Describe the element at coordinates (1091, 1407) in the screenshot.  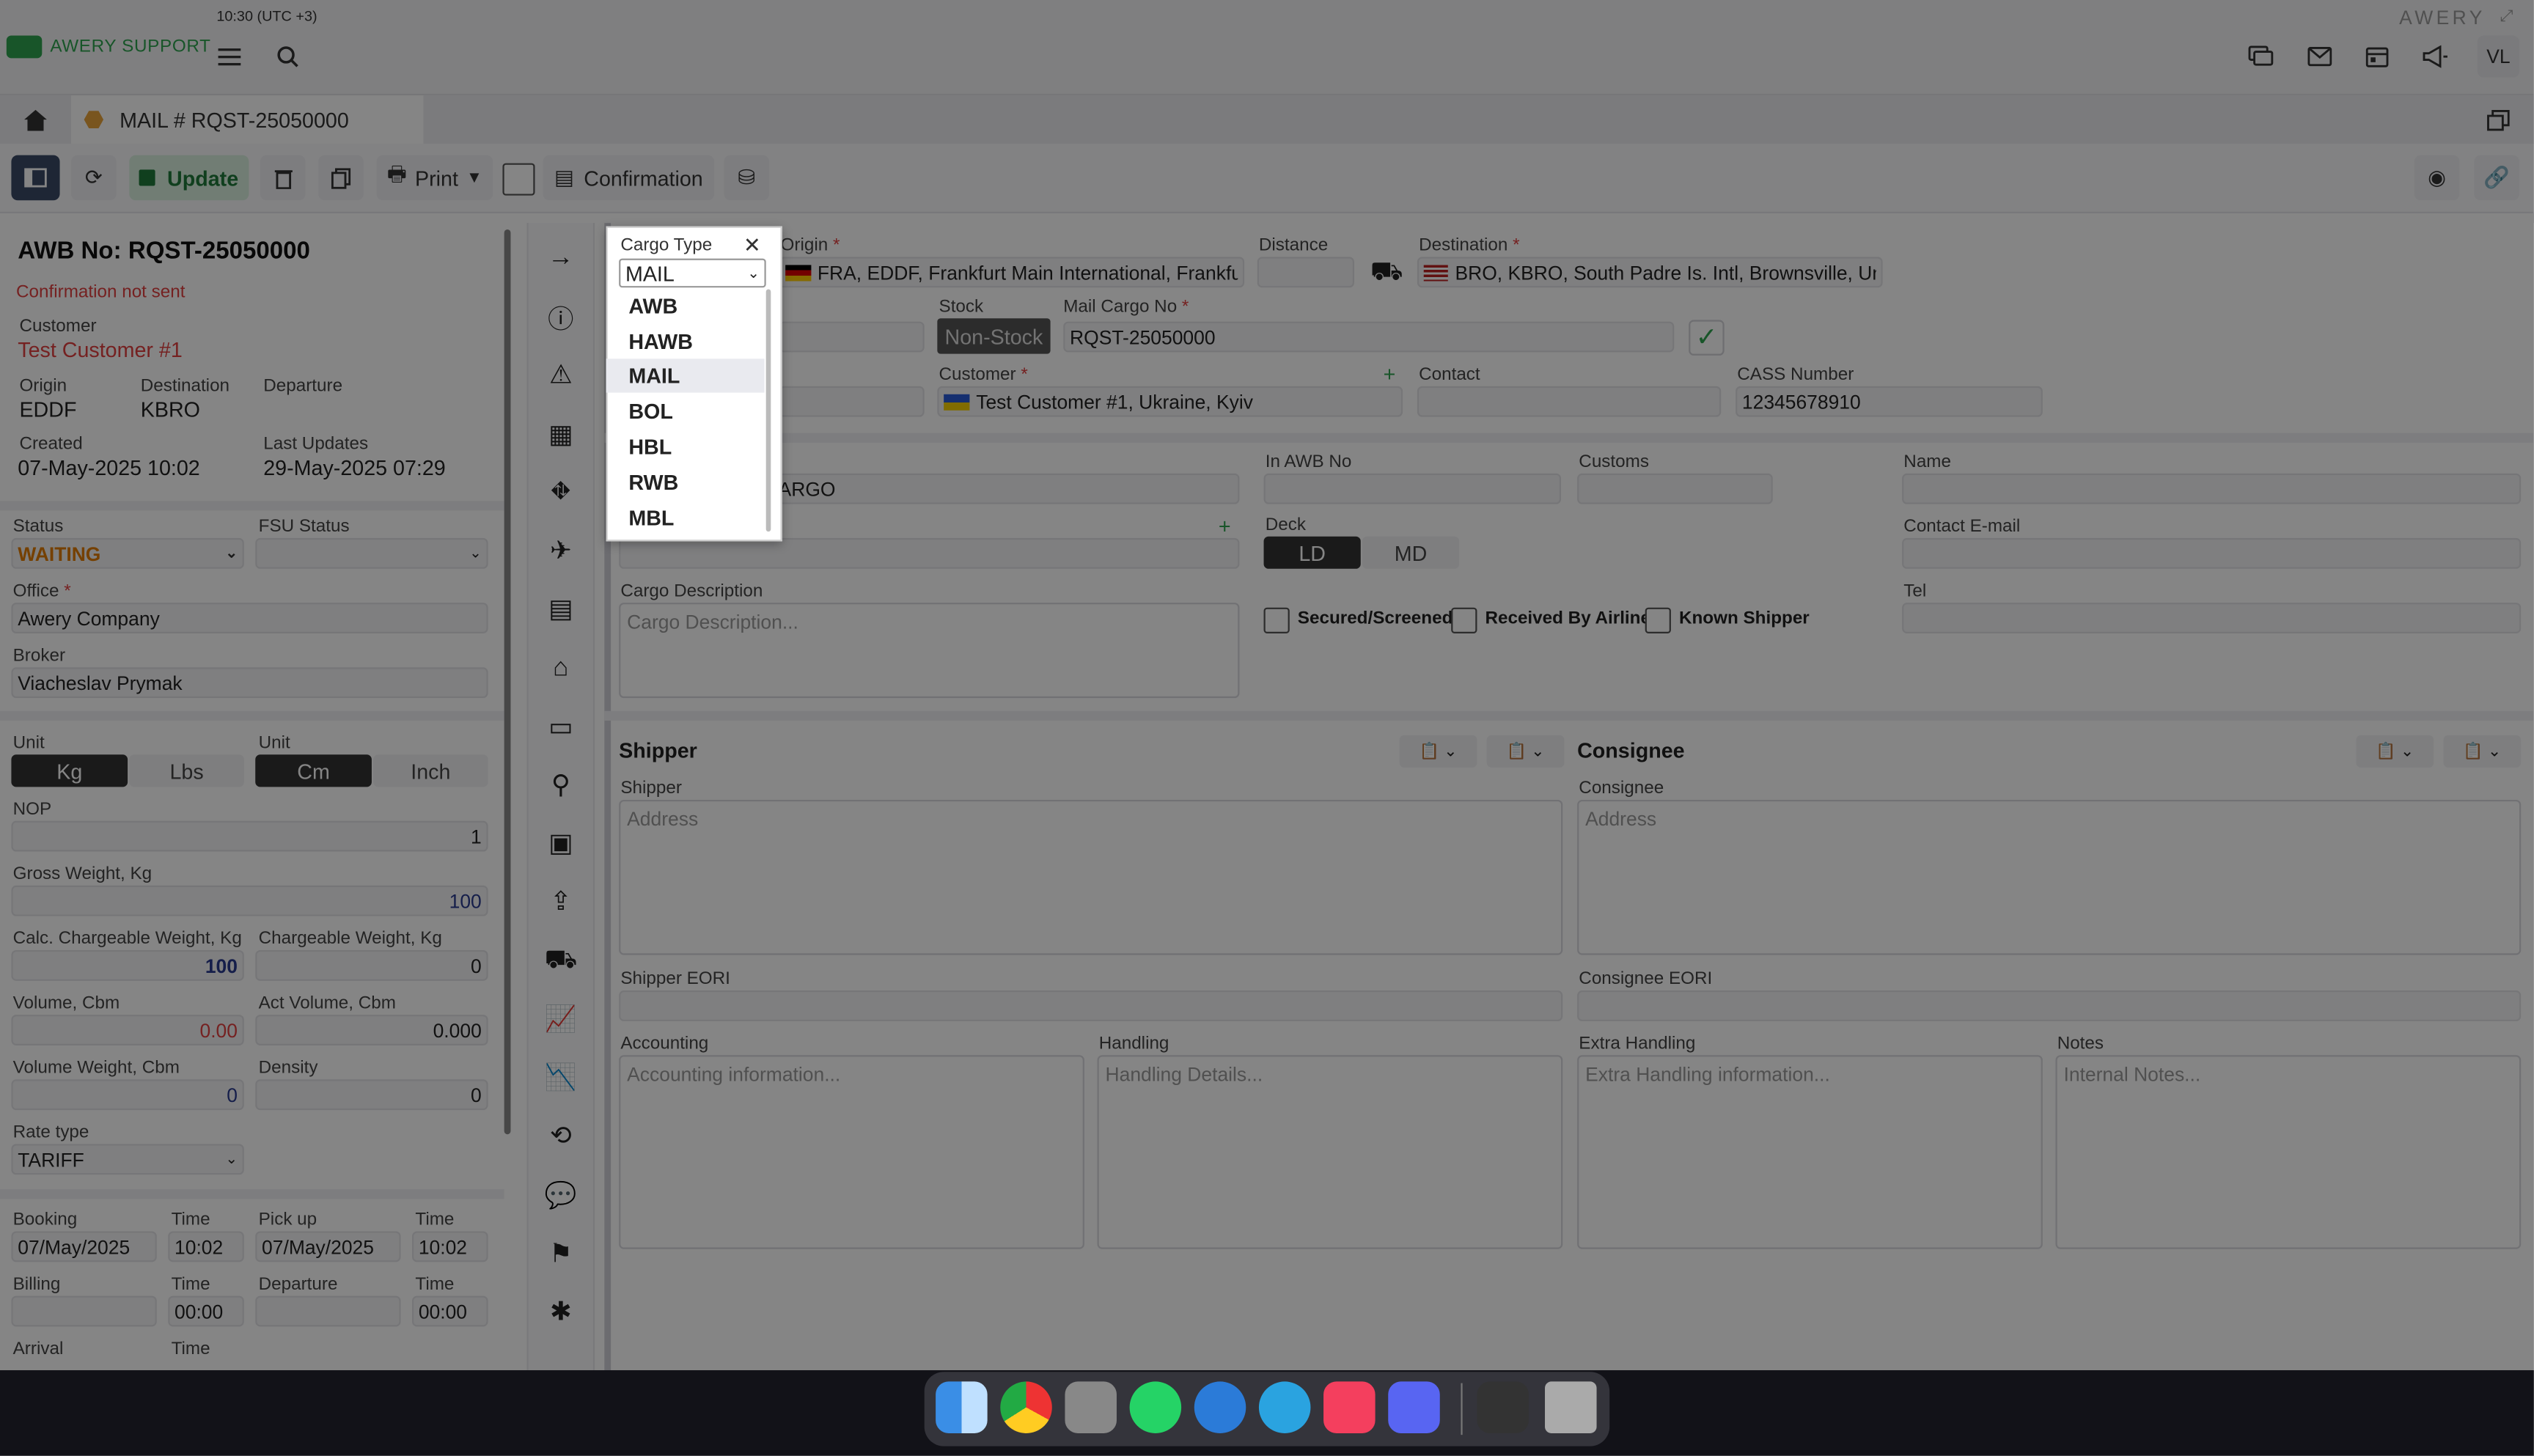
I see `photo-app-icon` at that location.